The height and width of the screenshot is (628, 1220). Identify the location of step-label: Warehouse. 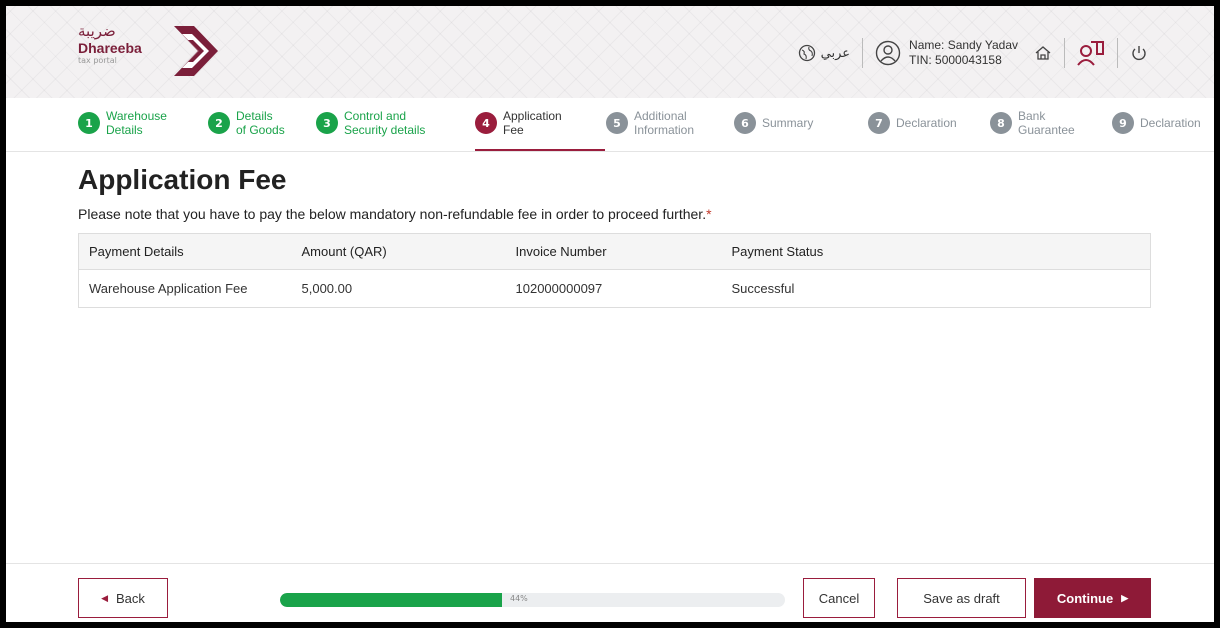
(136, 116).